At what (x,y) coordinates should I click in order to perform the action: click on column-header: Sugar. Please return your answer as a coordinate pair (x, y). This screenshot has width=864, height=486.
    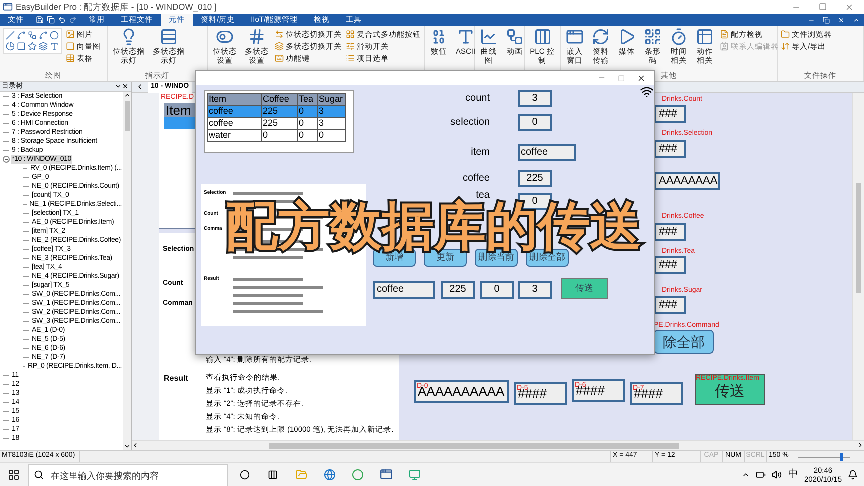
    Looking at the image, I should click on (332, 100).